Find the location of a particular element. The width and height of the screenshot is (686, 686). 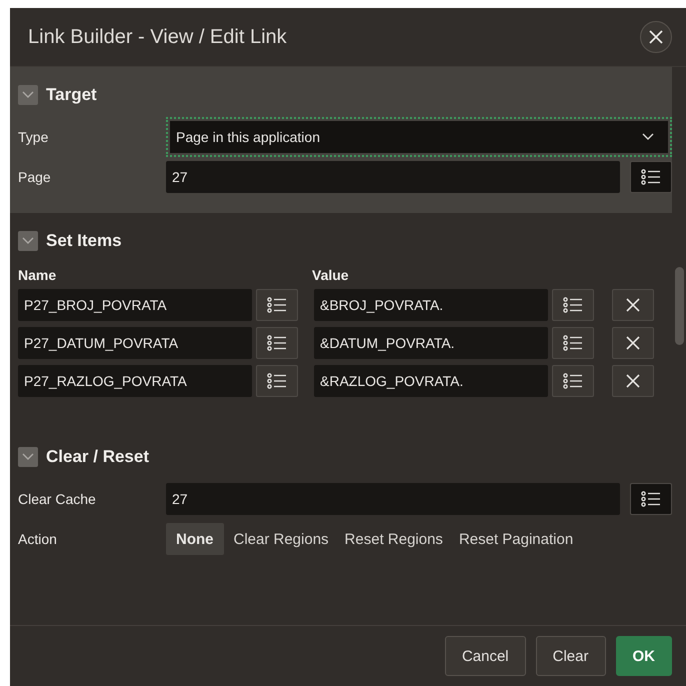

dialog-title: Link Builder - View / Edit Link is located at coordinates (157, 37).